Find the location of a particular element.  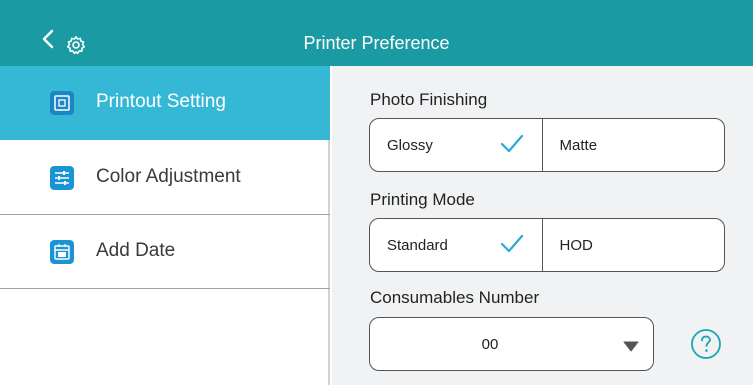

photo-finishing-label: Photo Finishing is located at coordinates (429, 99).